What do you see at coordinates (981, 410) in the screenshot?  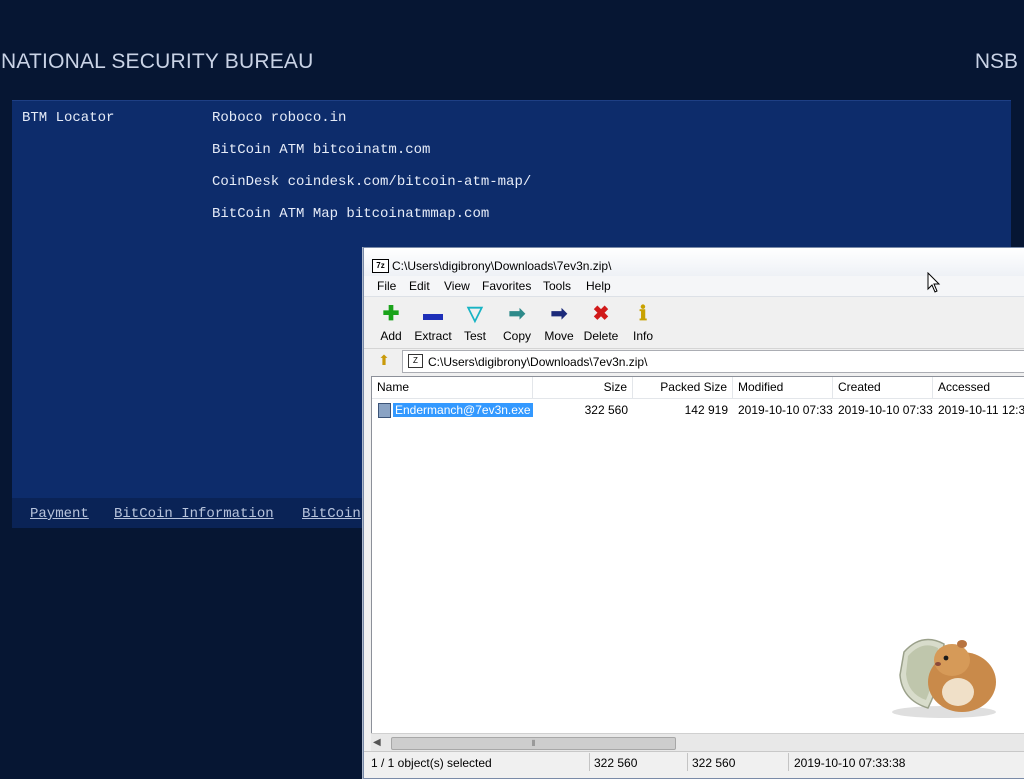 I see `file-accessed: 2019-10-11 12:31` at bounding box center [981, 410].